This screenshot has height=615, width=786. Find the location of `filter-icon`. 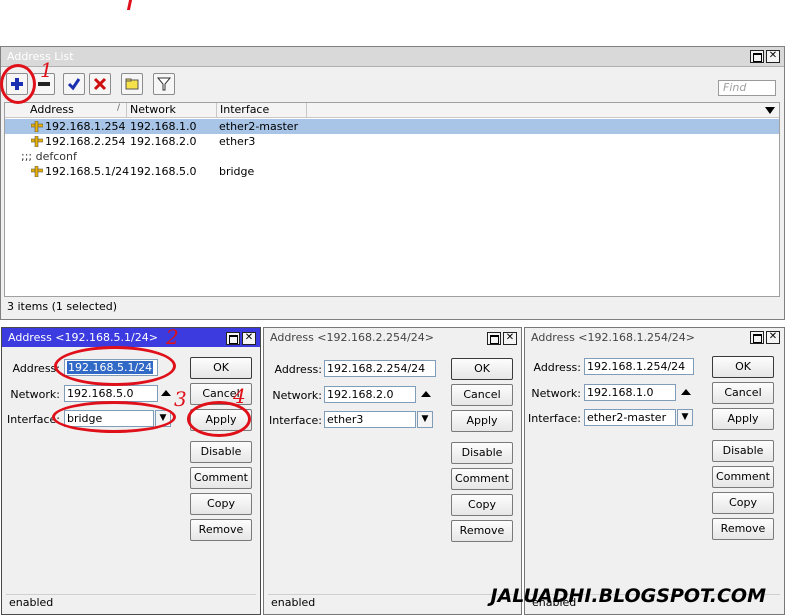

filter-icon is located at coordinates (164, 84).